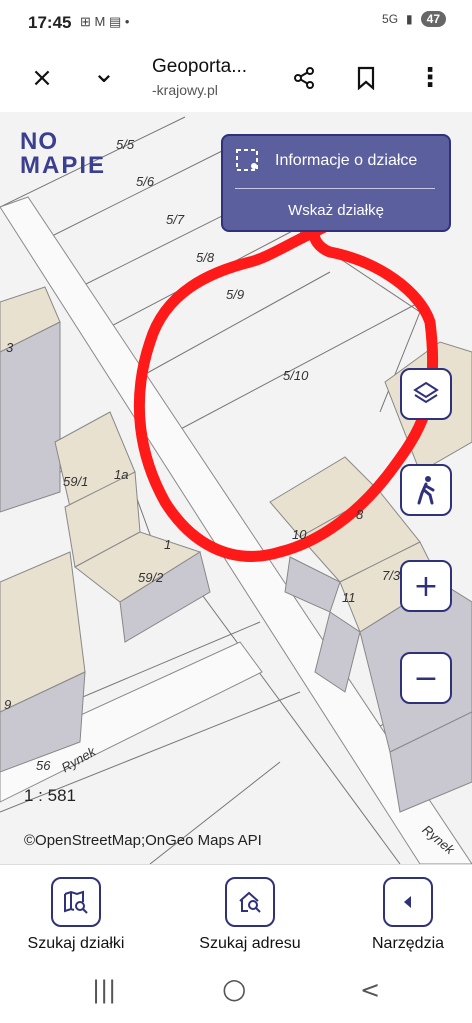  I want to click on parcel-label: 1, so click(168, 544).